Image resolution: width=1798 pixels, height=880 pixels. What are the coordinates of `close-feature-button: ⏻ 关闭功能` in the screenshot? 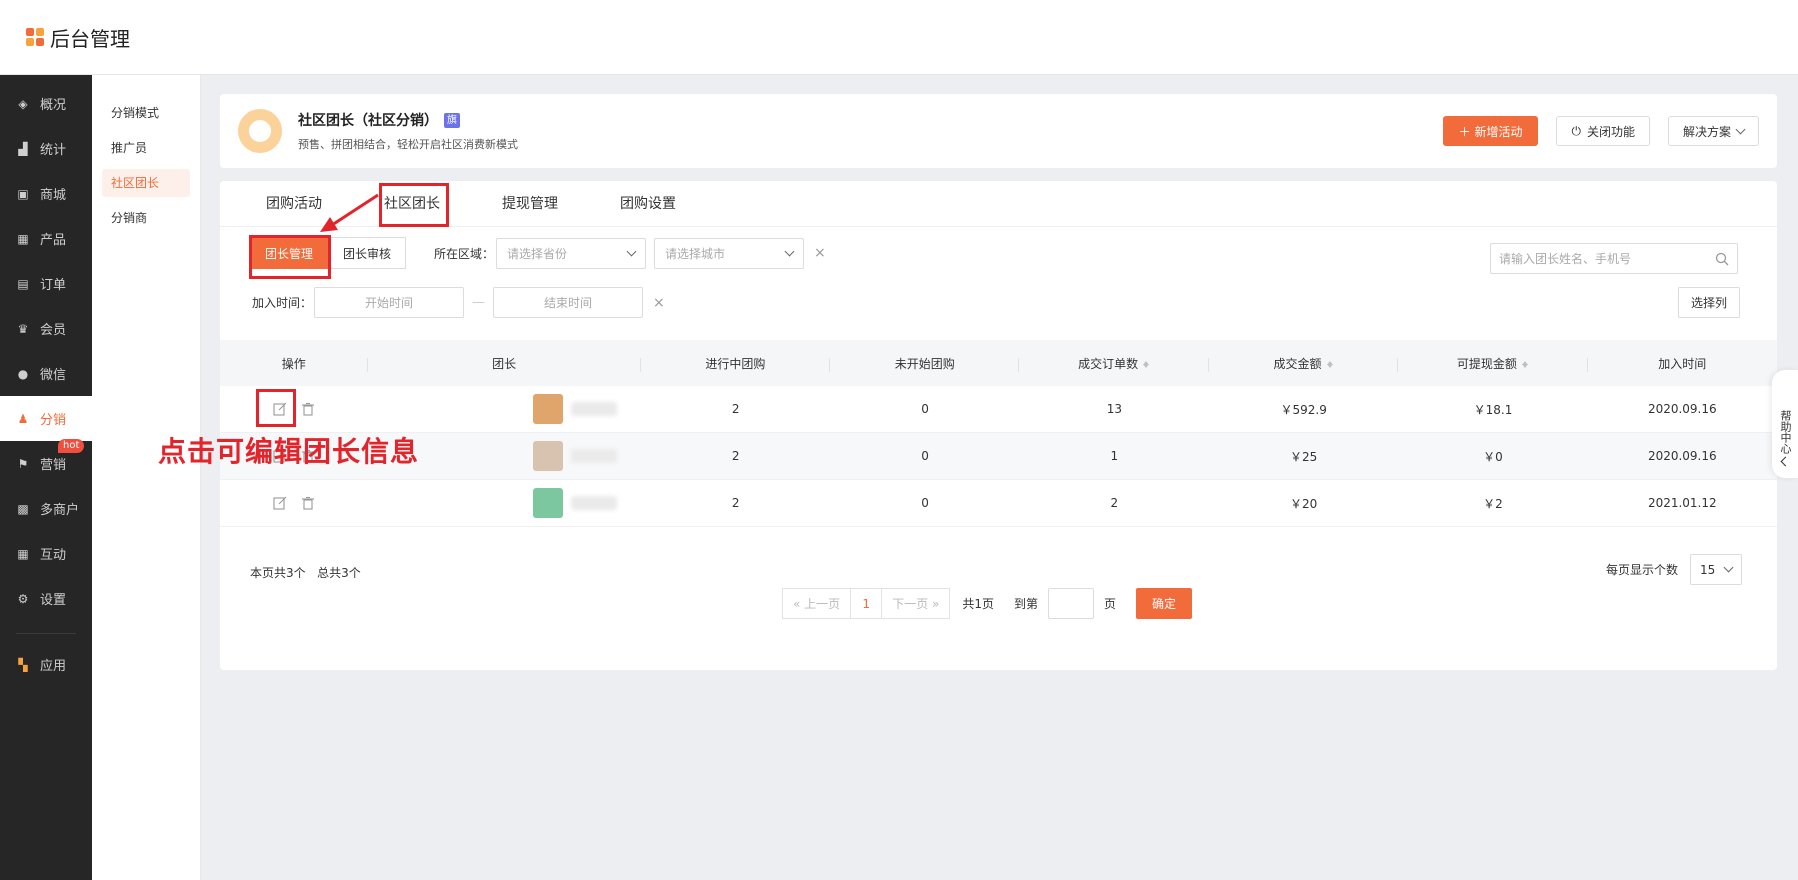 It's located at (1603, 131).